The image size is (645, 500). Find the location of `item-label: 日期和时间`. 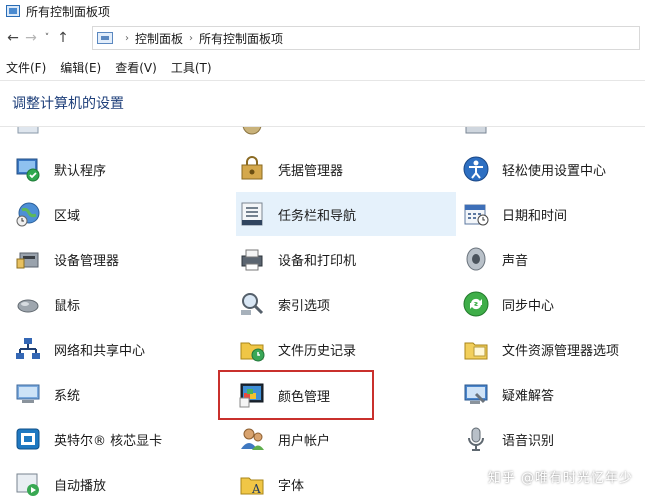

item-label: 日期和时间 is located at coordinates (535, 216).